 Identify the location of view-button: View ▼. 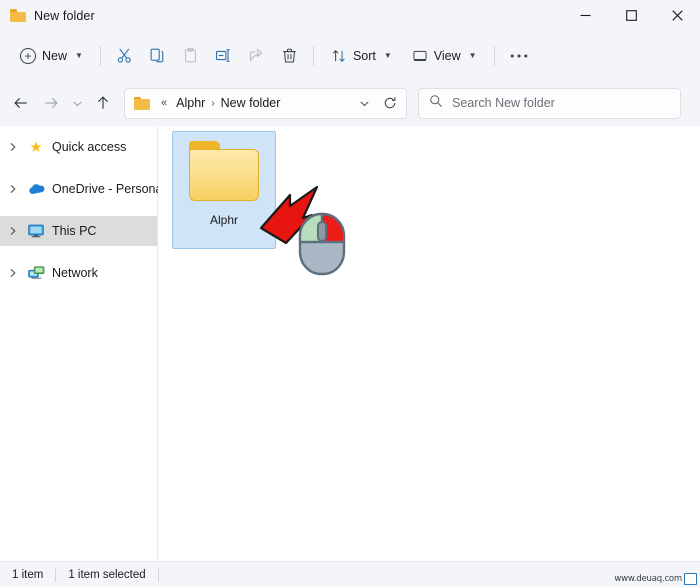
(444, 56).